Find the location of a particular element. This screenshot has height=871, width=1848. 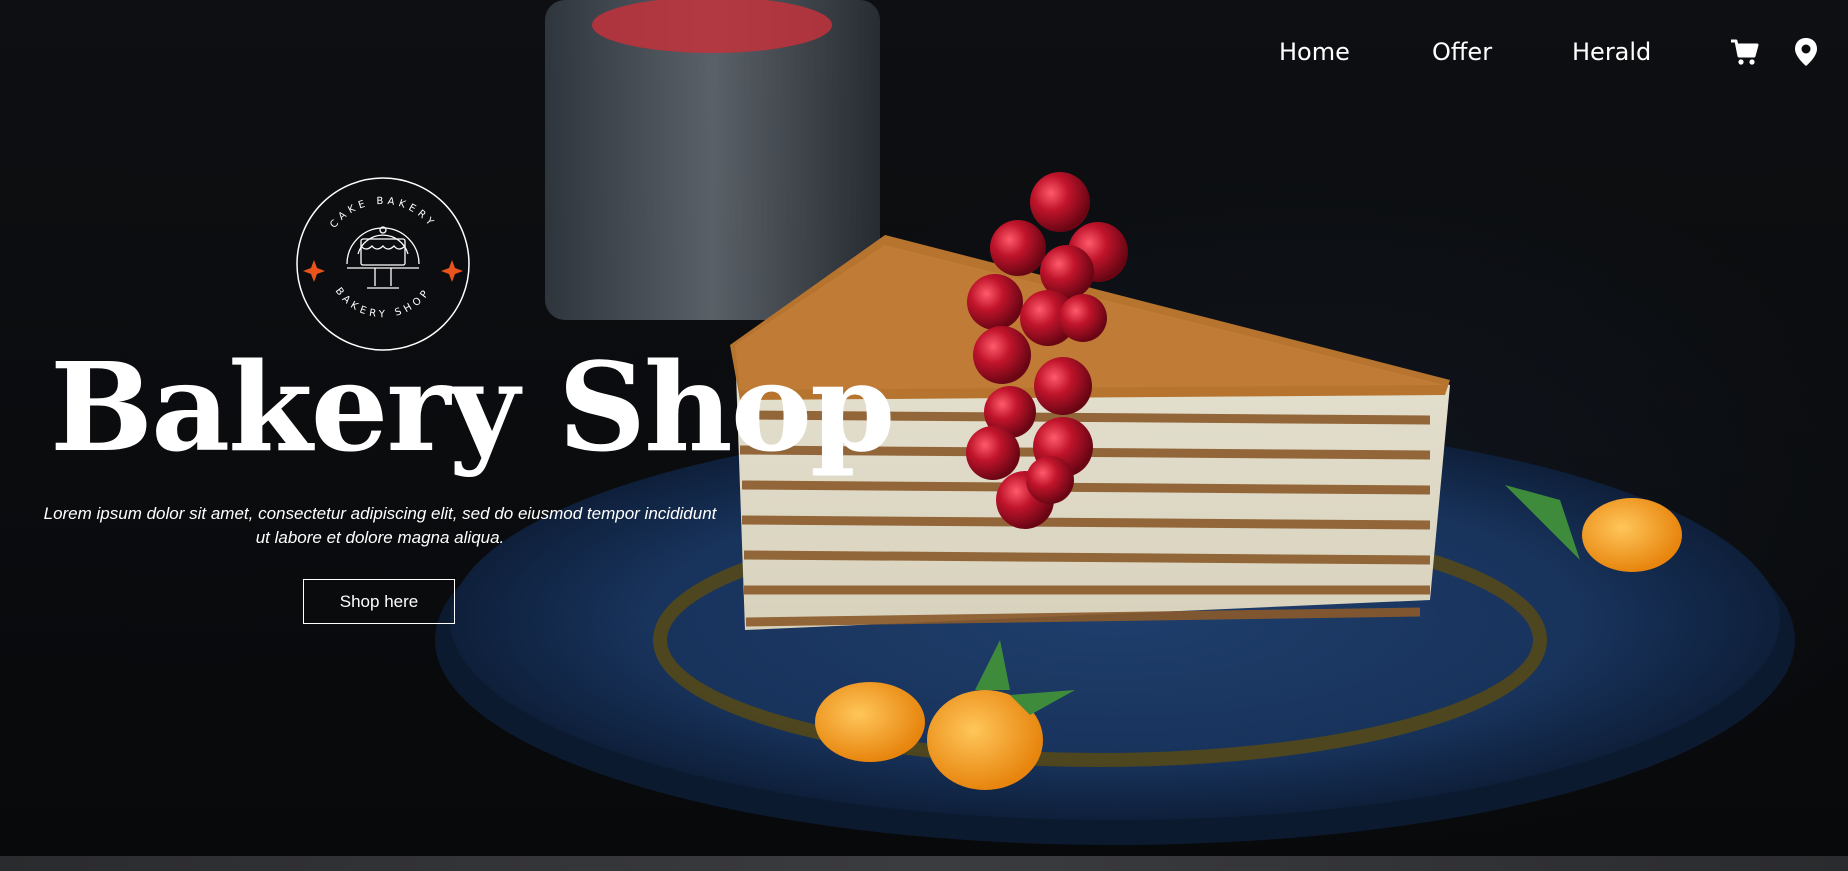

cake-stand-icon is located at coordinates (383, 257).